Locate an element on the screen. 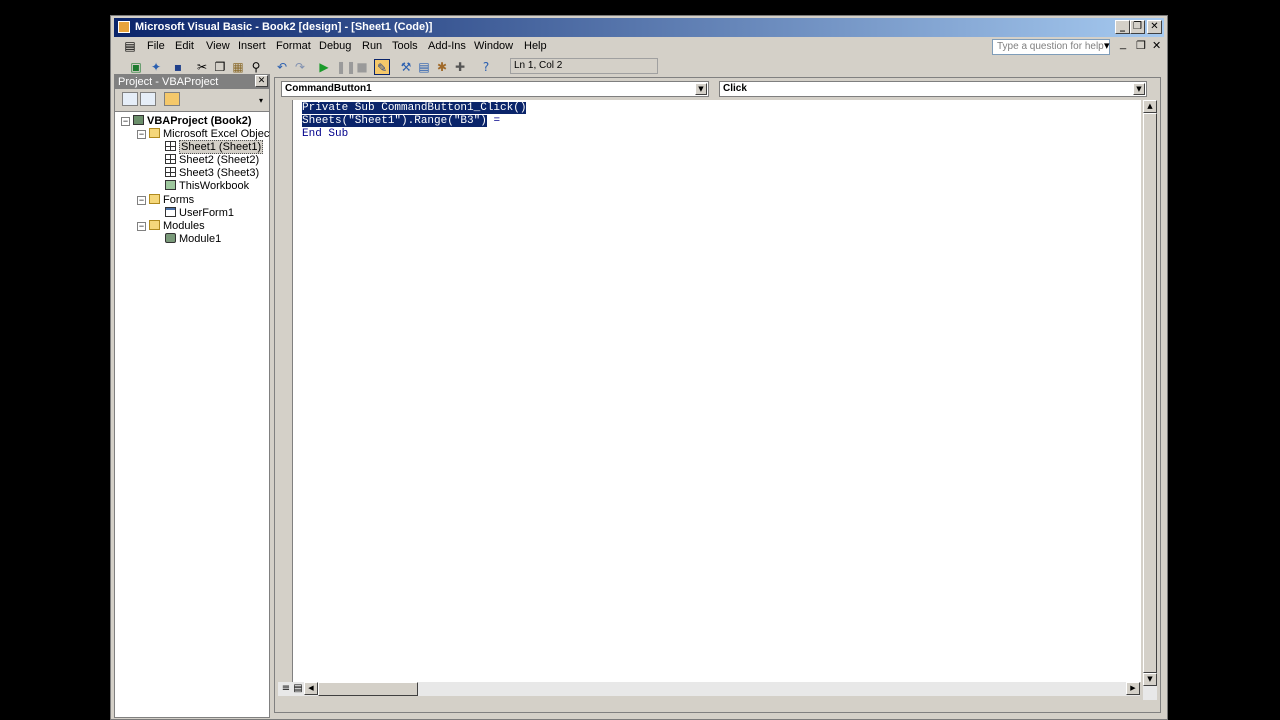 Image resolution: width=1280 pixels, height=720 pixels. view-code-icon is located at coordinates (130, 99).